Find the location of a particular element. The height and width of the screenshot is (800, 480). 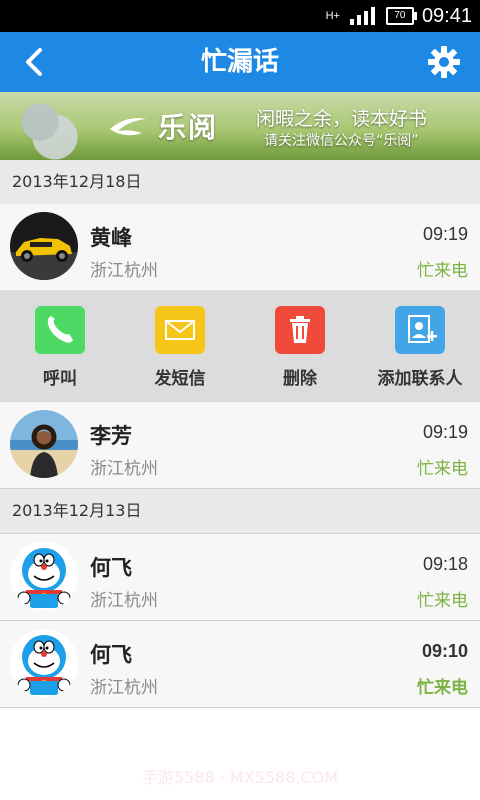

add-contact-icon is located at coordinates (420, 330).